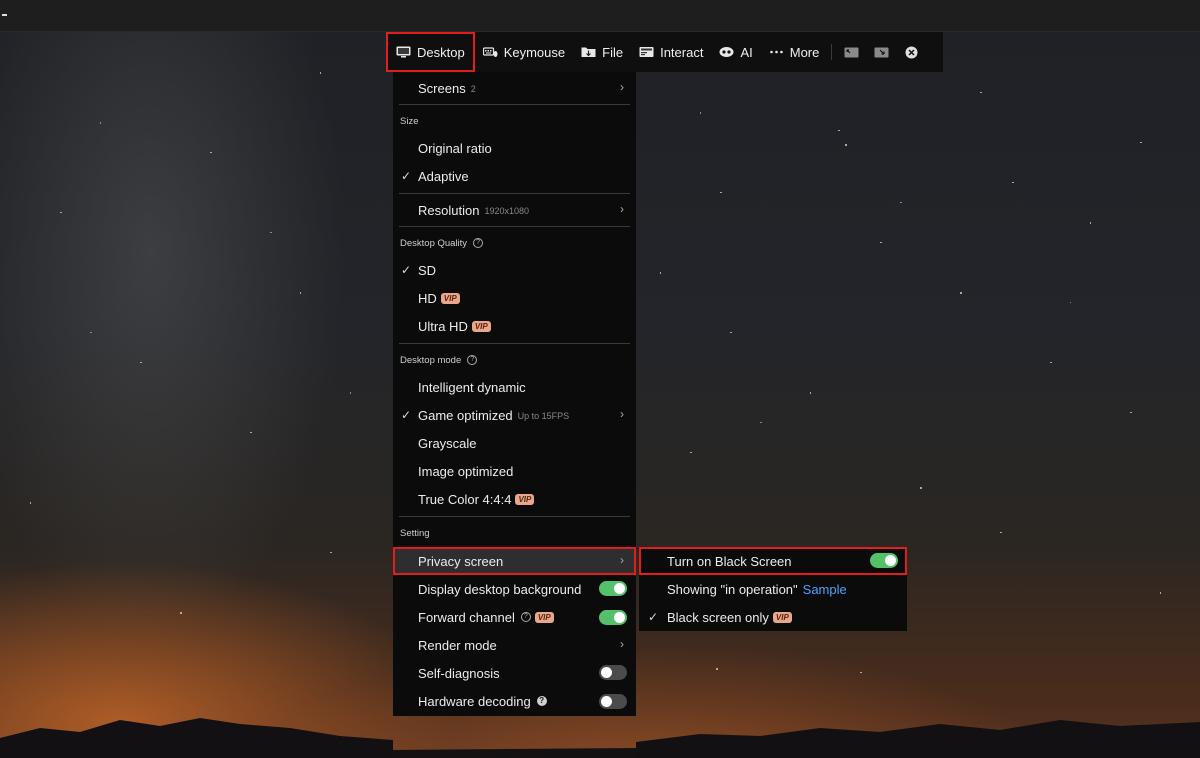 Image resolution: width=1200 pixels, height=758 pixels. Describe the element at coordinates (442, 88) in the screenshot. I see `screens-label: Screens` at that location.